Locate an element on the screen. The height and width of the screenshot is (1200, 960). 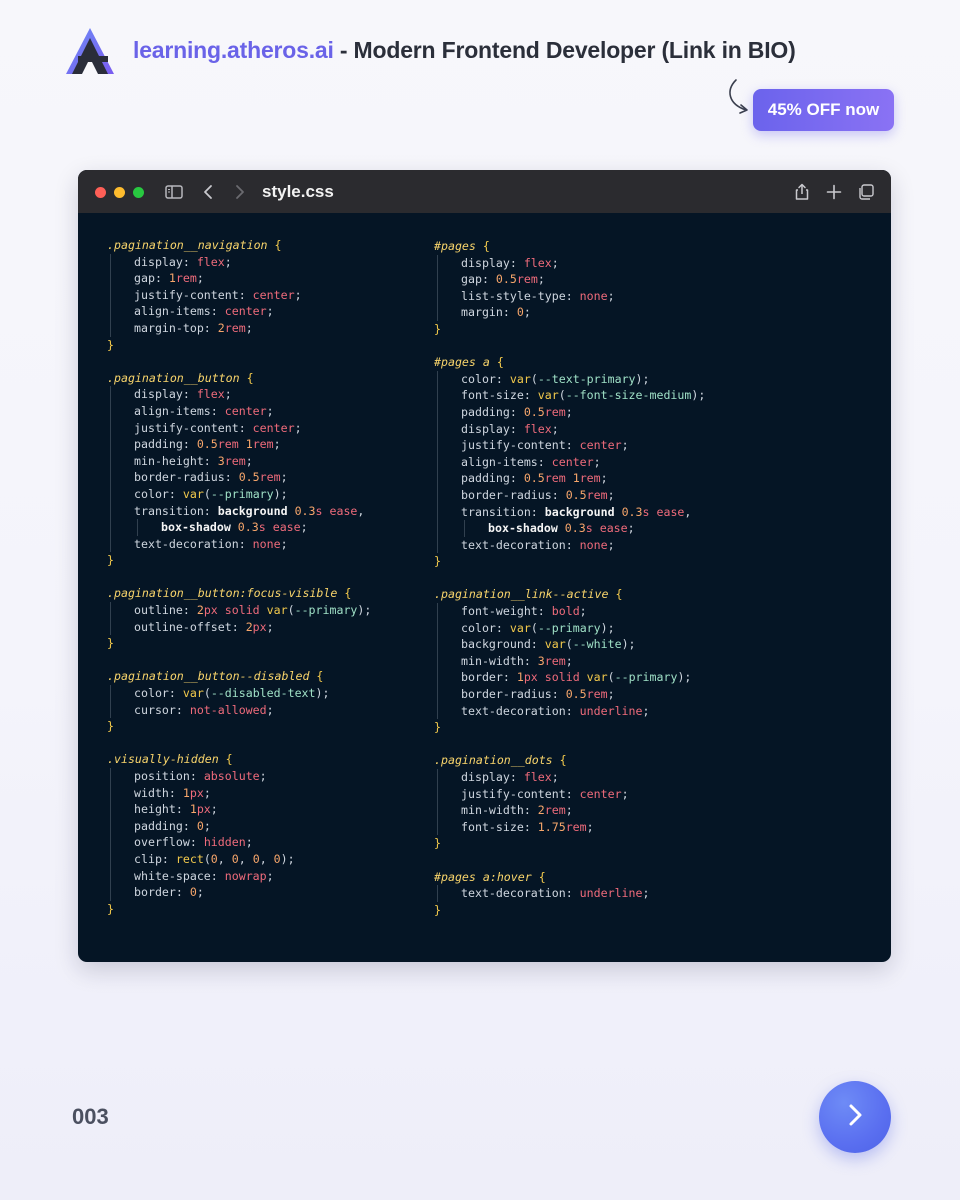
code-line: justify-content: center; is located at coordinates (569, 445).